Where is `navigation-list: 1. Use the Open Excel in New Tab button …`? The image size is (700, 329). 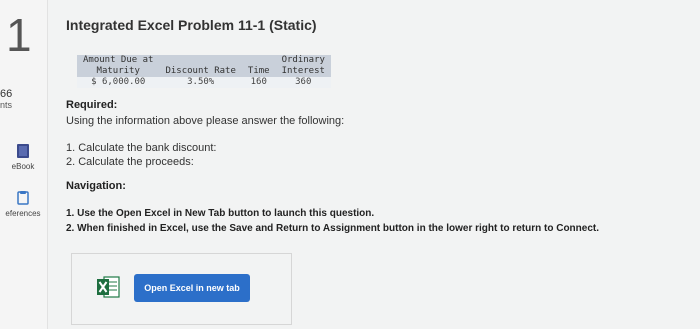
navigation-list: 1. Use the Open Excel in New Tab button … is located at coordinates (332, 221).